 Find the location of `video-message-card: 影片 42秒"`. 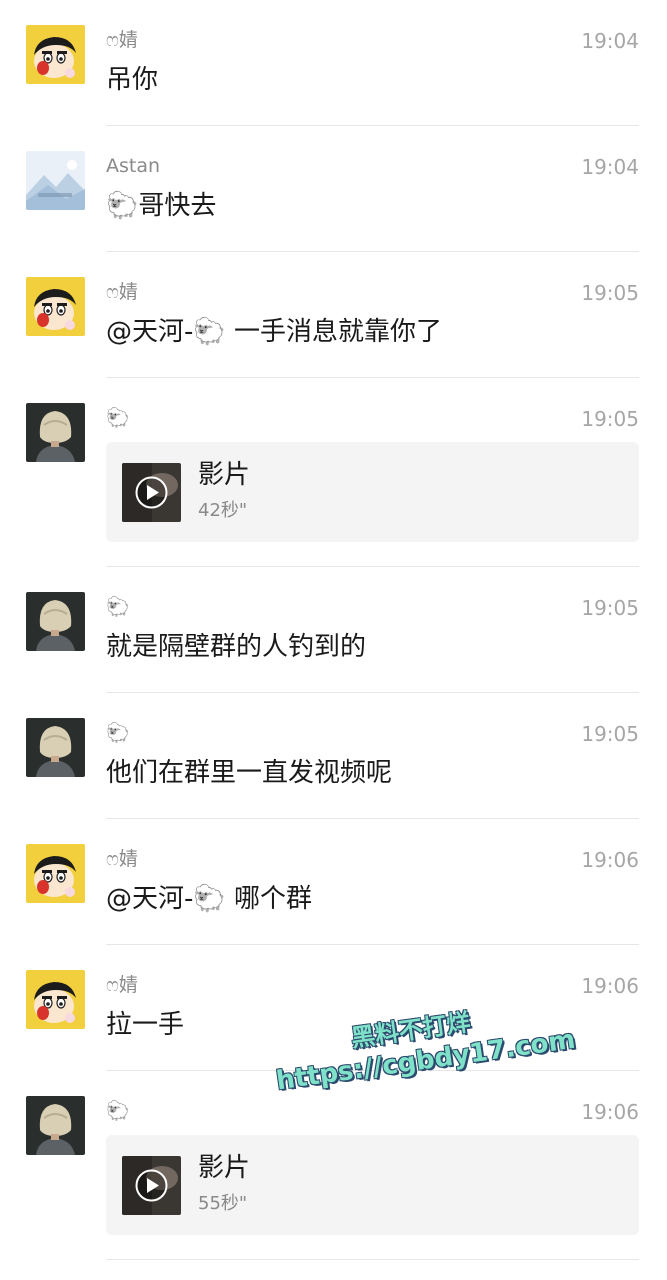

video-message-card: 影片 42秒" is located at coordinates (372, 492).